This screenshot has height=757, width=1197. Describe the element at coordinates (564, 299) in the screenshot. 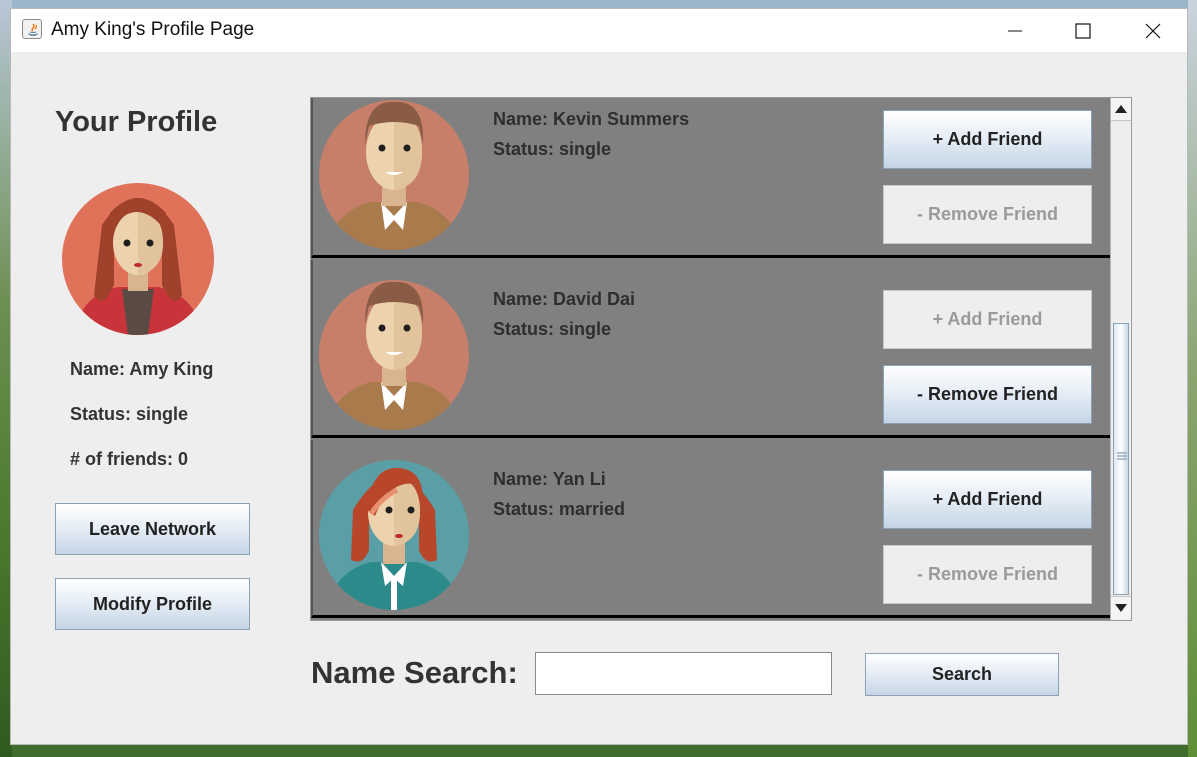

I see `friend-name: Name: David Dai` at that location.